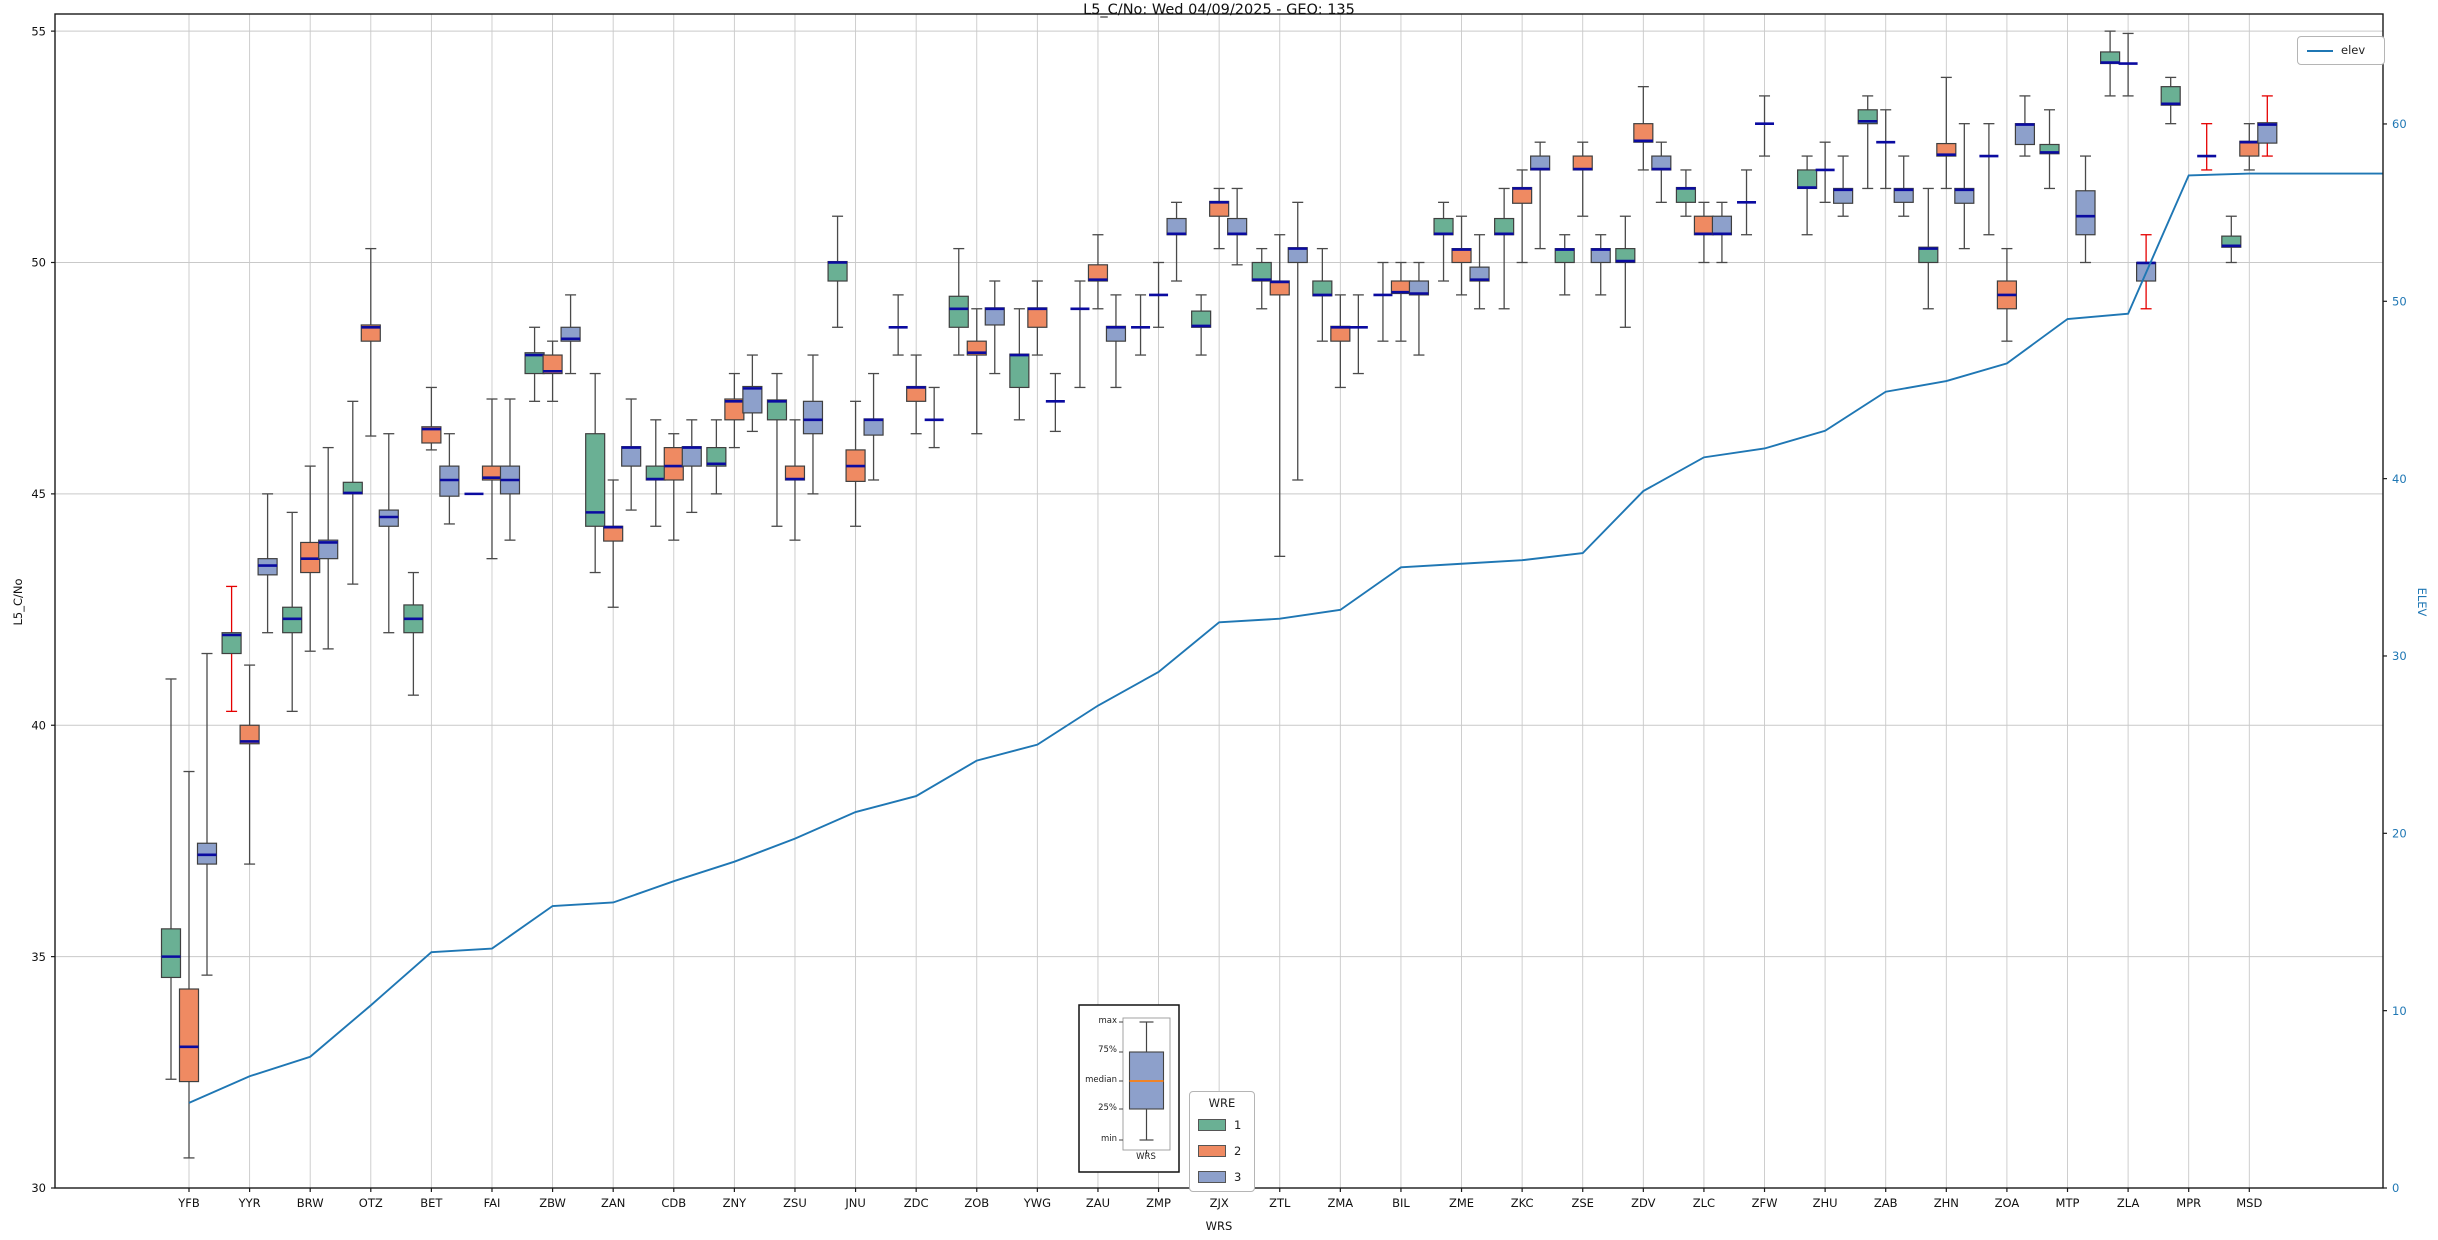  What do you see at coordinates (38, 263) in the screenshot?
I see `y-tick-label-left: 50` at bounding box center [38, 263].